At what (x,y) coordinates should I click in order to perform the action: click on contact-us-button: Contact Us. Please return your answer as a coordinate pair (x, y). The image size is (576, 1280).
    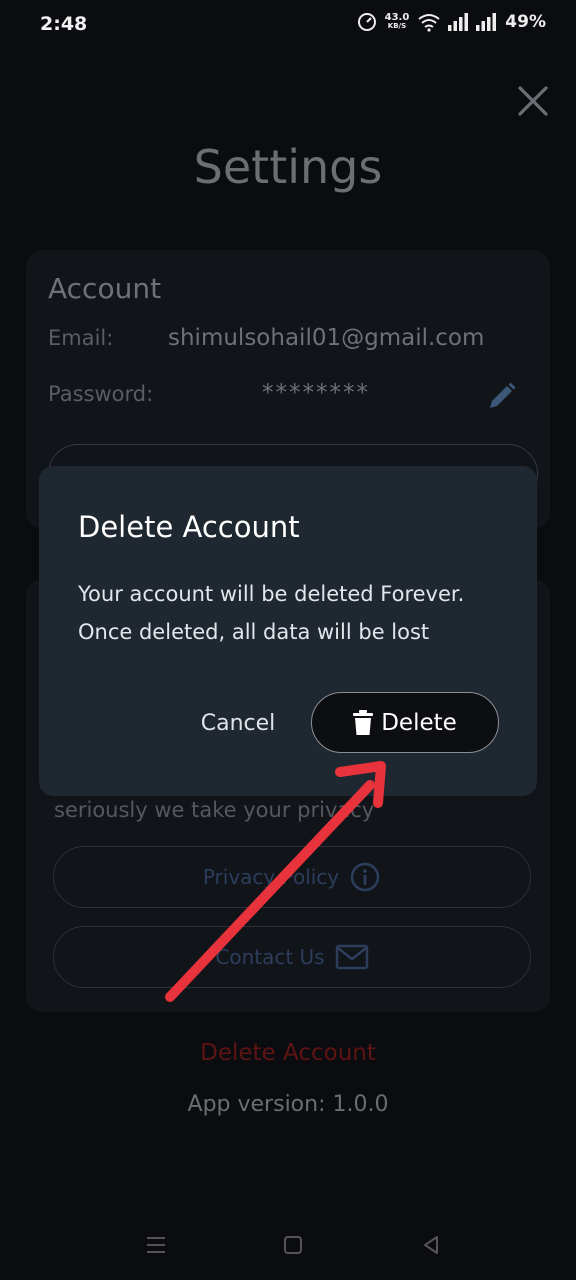
    Looking at the image, I should click on (292, 957).